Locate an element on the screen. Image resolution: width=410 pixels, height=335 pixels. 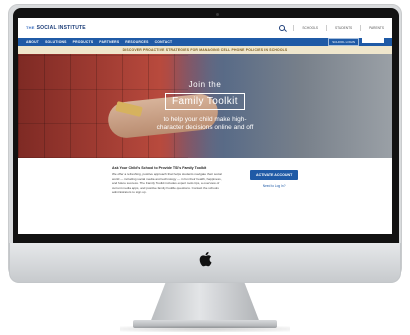
header-link-students: STUDENTS is located at coordinates (343, 28).